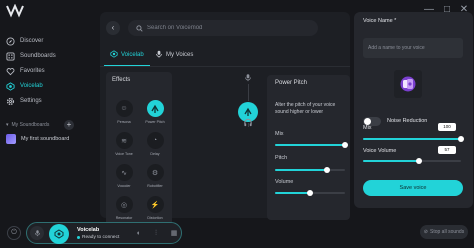 This screenshot has width=474, height=248. What do you see at coordinates (413, 48) in the screenshot?
I see `voice-name-input` at bounding box center [413, 48].